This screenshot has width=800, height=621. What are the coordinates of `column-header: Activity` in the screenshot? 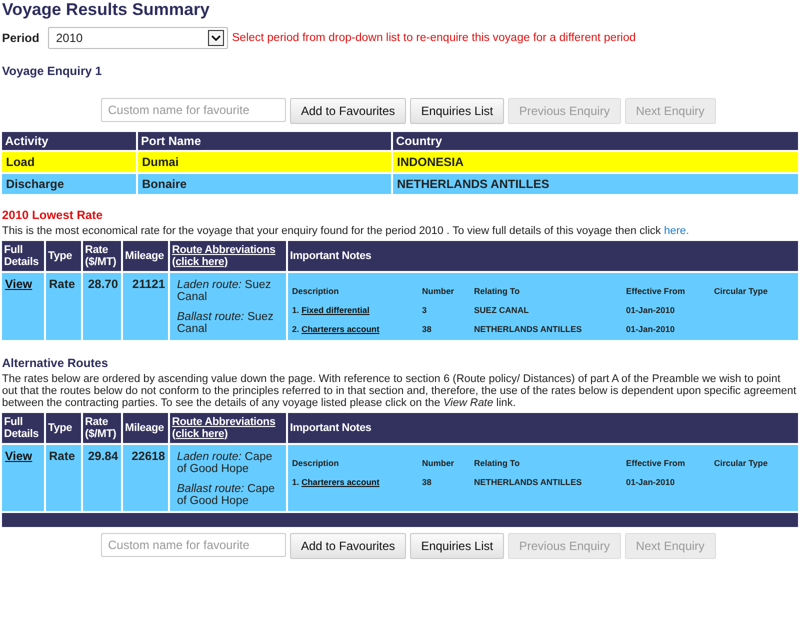 It's located at (69, 141).